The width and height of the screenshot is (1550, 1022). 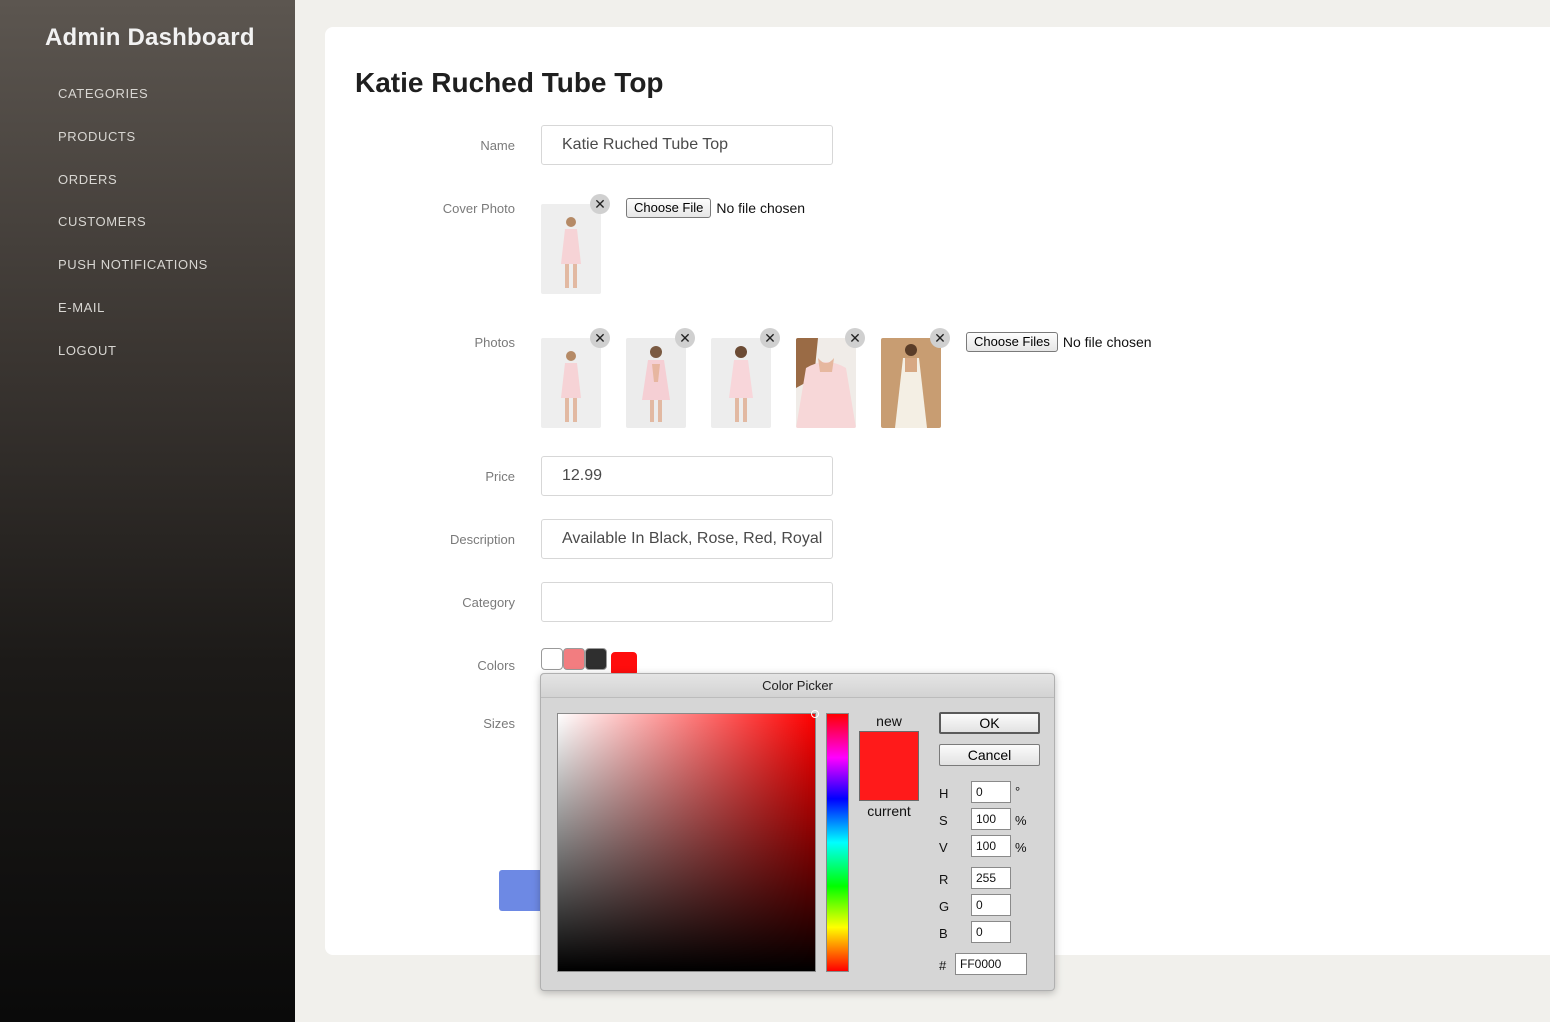 I want to click on brand-title: Admin Dashboard, so click(x=150, y=37).